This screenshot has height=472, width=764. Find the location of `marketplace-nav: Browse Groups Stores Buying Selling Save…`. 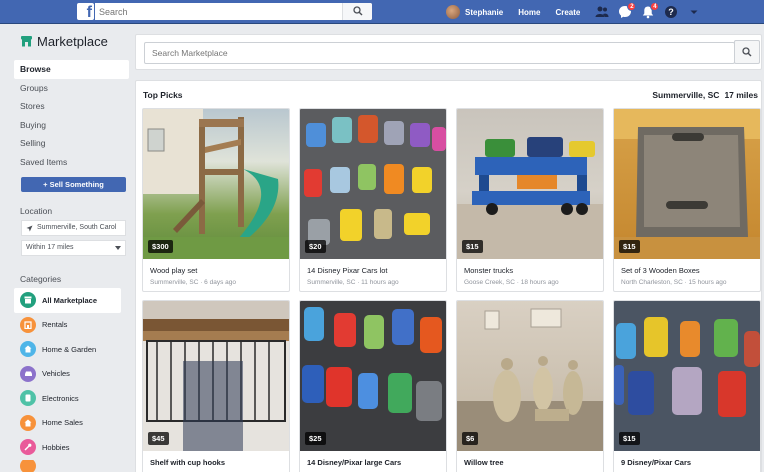

marketplace-nav: Browse Groups Stores Buying Selling Save… is located at coordinates (71, 115).